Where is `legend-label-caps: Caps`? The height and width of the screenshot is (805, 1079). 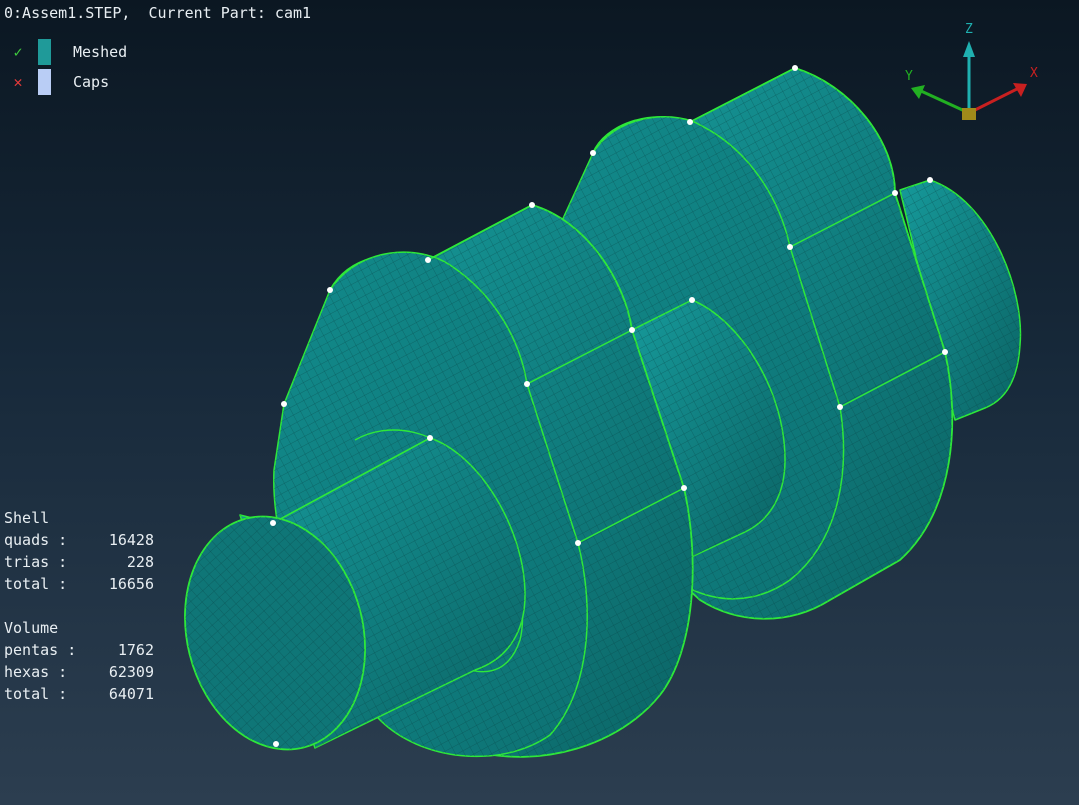
legend-label-caps: Caps is located at coordinates (91, 82).